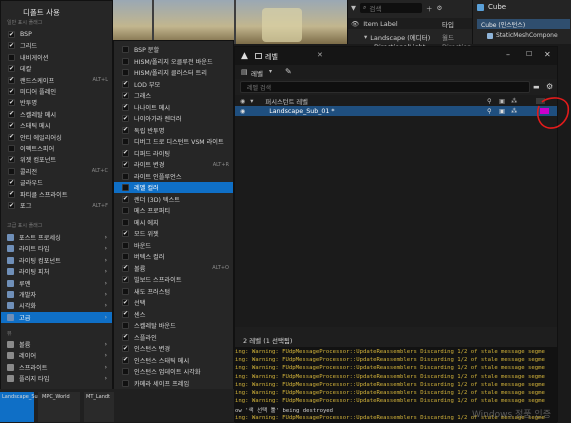  Describe the element at coordinates (320, 55) in the screenshot. I see `close-tab-icon: ✕` at that location.